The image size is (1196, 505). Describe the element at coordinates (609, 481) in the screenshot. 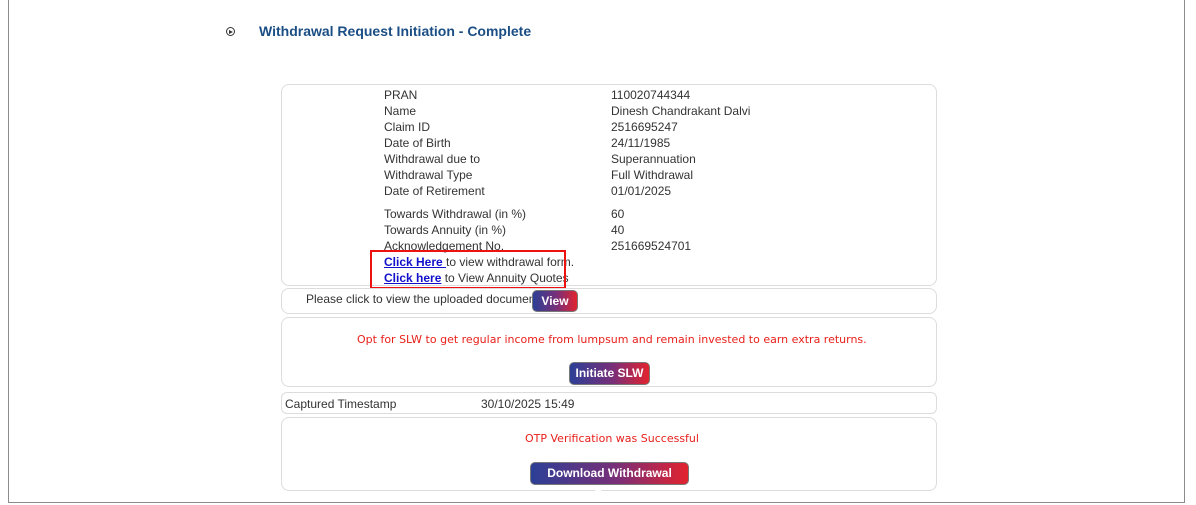

I see `download-withdrawal-form-button: Download Withdrawal Form` at that location.